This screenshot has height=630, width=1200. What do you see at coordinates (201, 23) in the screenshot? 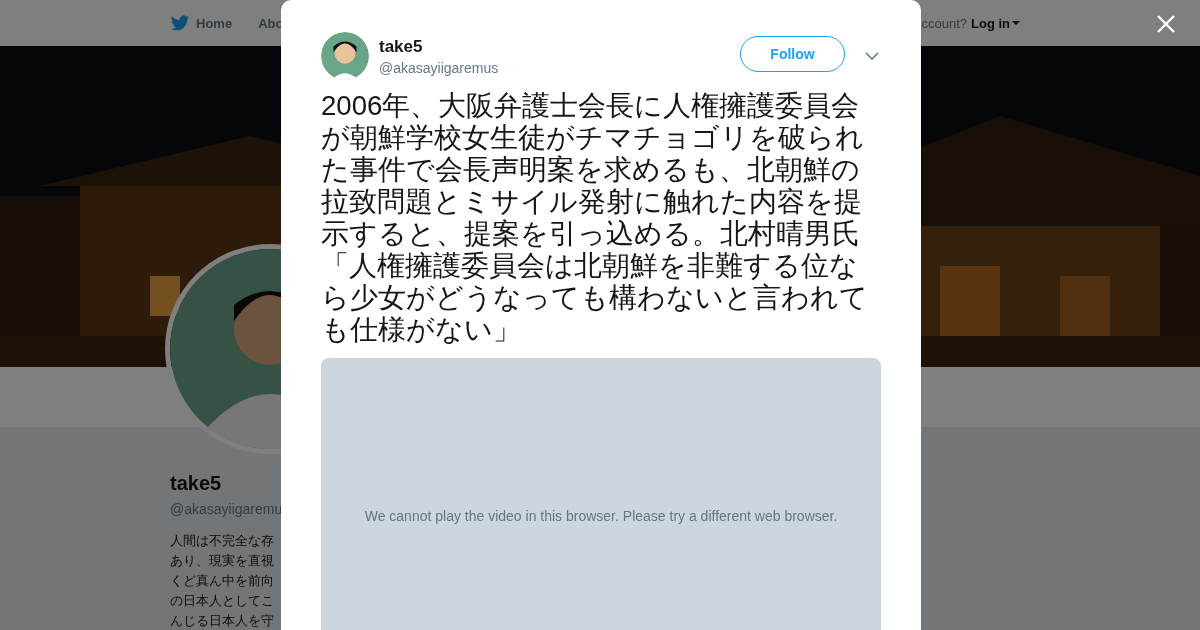
I see `nav-link: Home` at bounding box center [201, 23].